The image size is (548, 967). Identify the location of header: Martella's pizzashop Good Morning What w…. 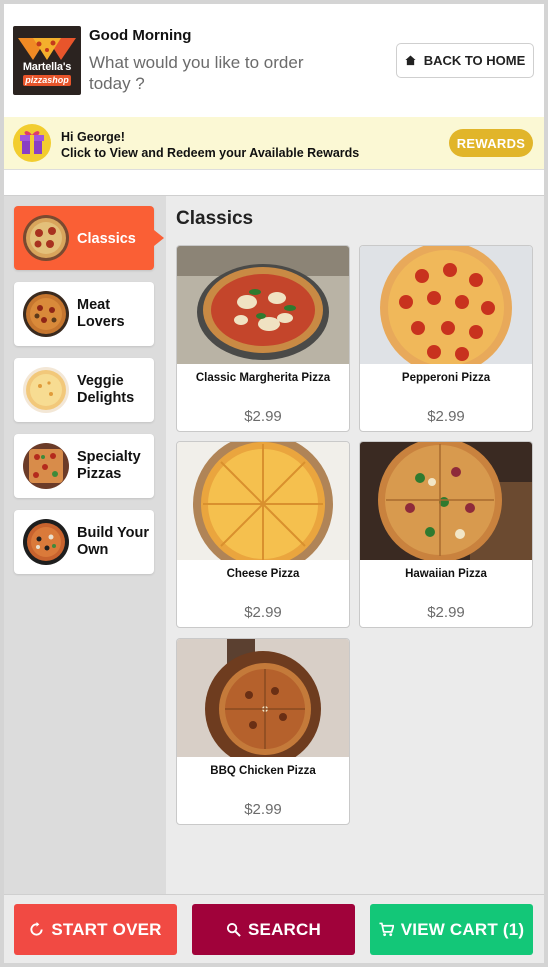
(274, 60).